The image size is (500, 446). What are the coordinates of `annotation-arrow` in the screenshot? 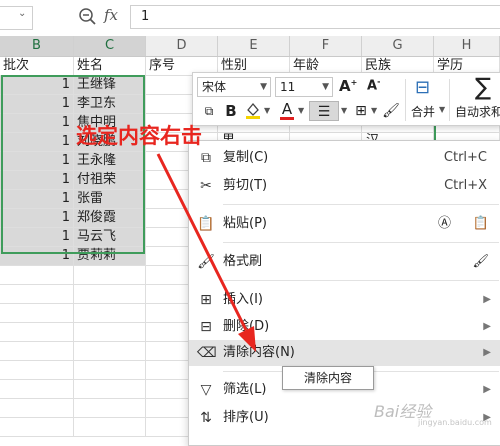 It's located at (206, 252).